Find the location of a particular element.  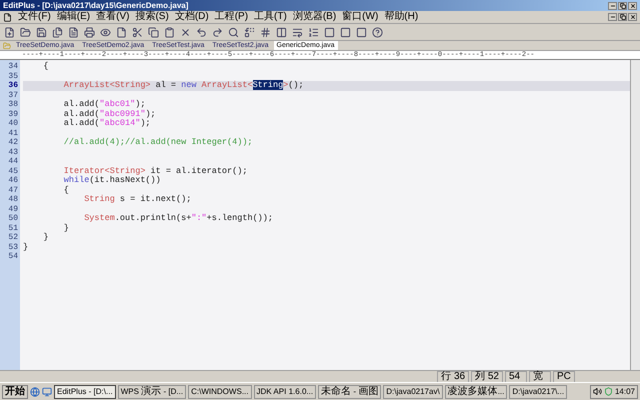

line-number: 41 is located at coordinates (13, 133).